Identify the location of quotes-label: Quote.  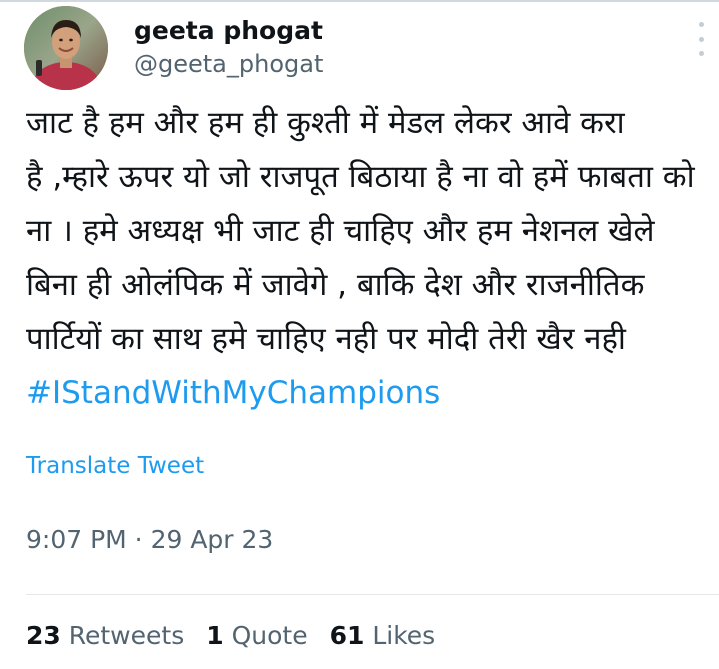
(269, 635).